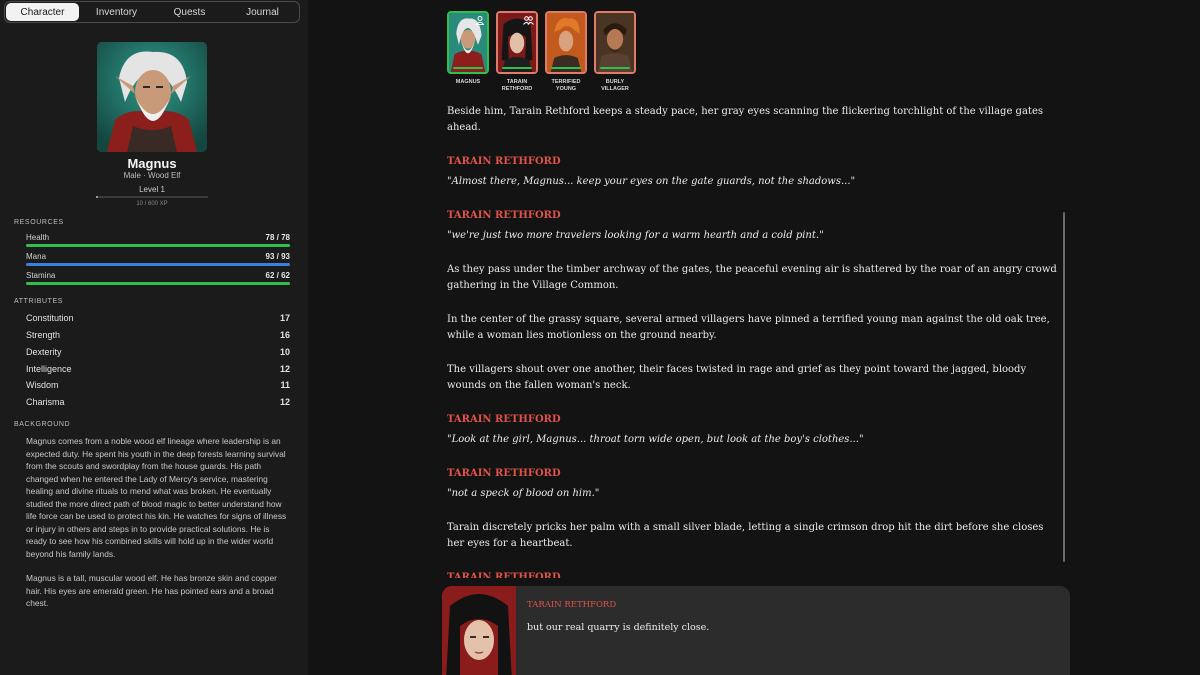 This screenshot has height=675, width=1200. What do you see at coordinates (285, 385) in the screenshot?
I see `attribute-value: 11` at bounding box center [285, 385].